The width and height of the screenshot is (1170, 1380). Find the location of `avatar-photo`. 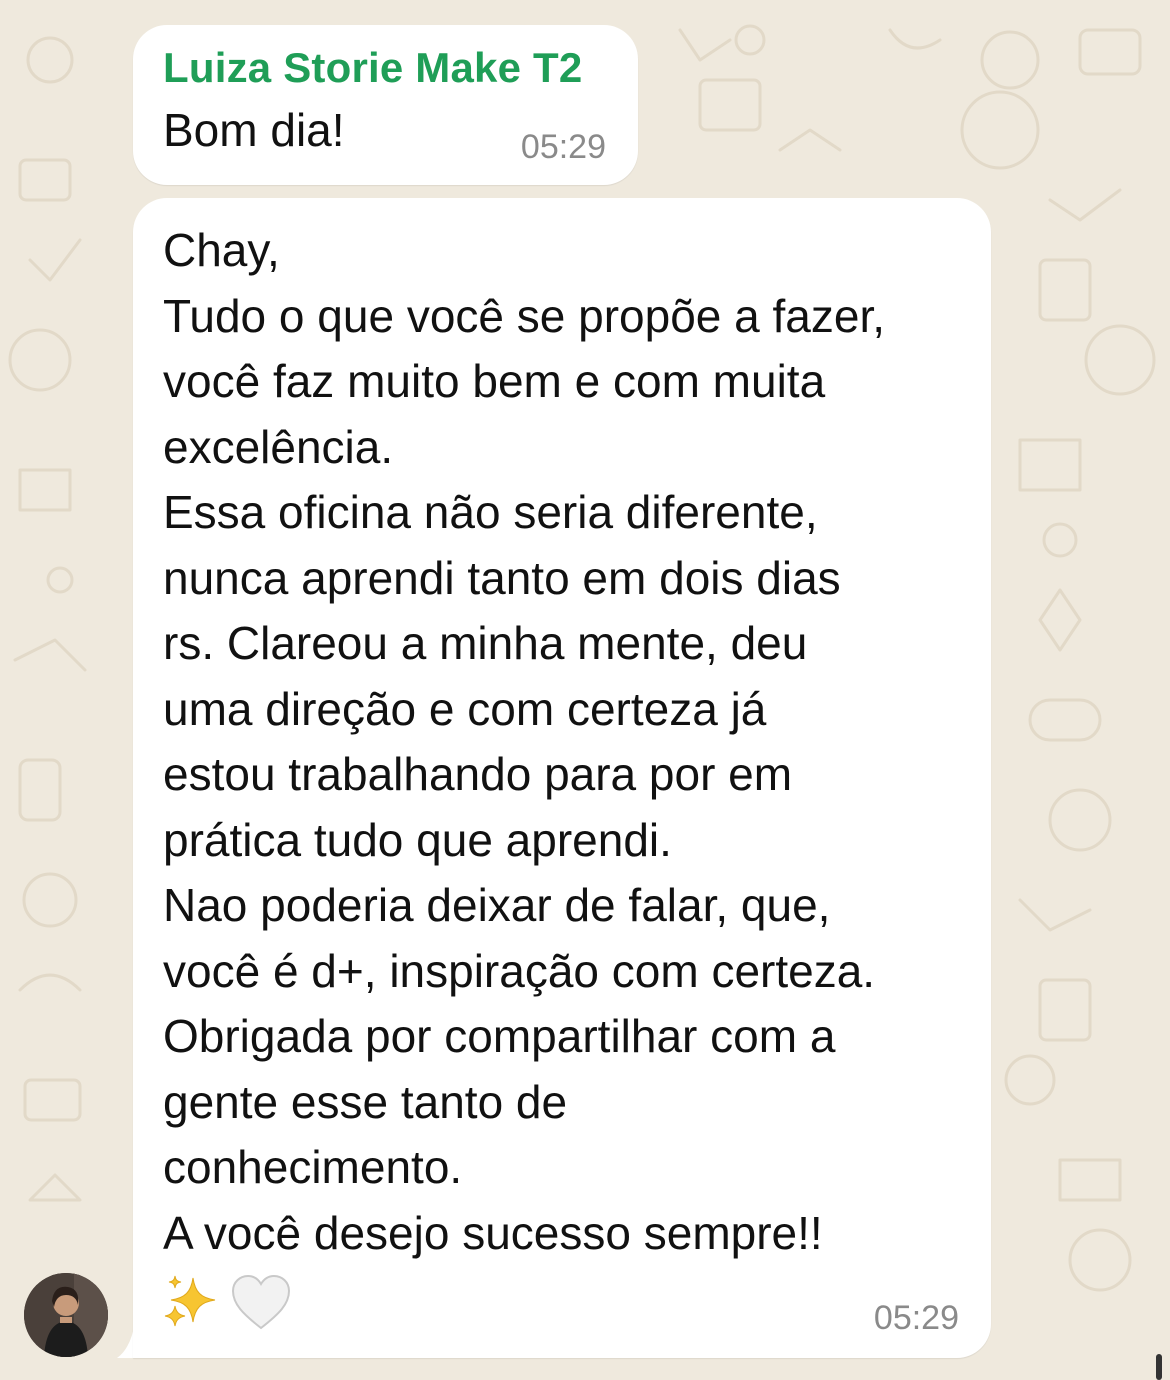

avatar-photo is located at coordinates (66, 1315).